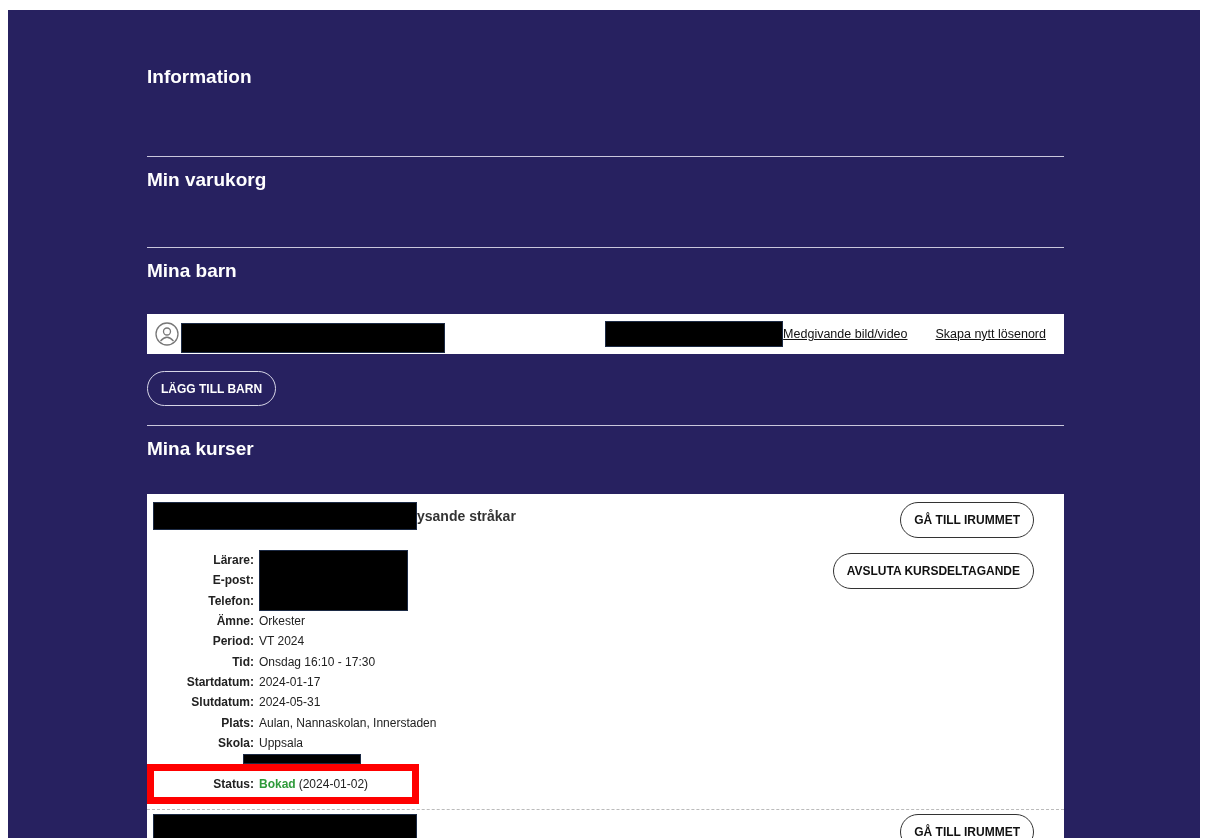  Describe the element at coordinates (466, 516) in the screenshot. I see `course-title: ysande stråkar` at that location.